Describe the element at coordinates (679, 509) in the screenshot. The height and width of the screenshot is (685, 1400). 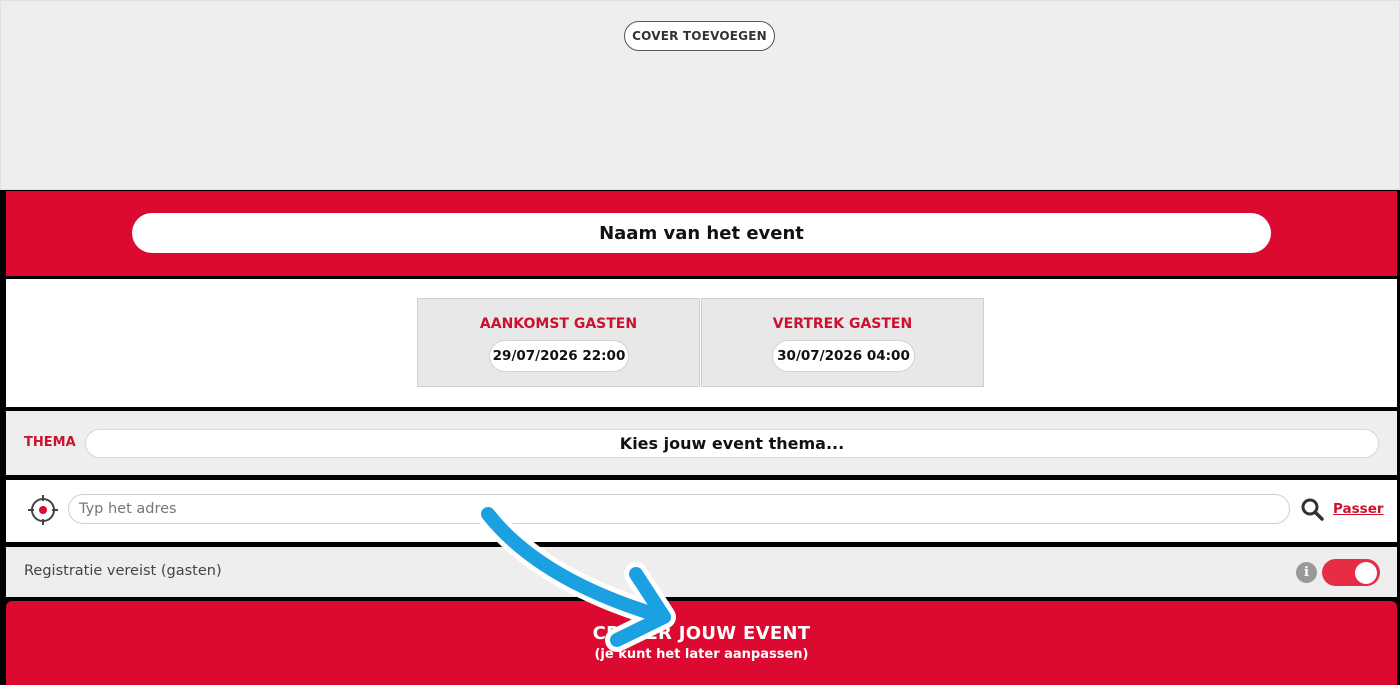
I see `address-input` at that location.